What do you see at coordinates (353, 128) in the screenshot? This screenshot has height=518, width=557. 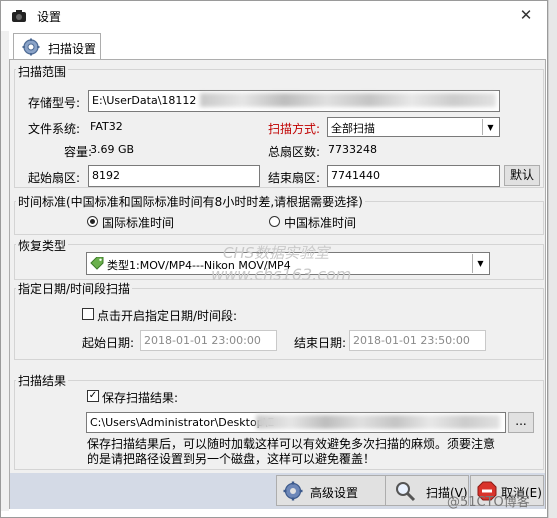 I see `scan-method-value: 全部扫描` at bounding box center [353, 128].